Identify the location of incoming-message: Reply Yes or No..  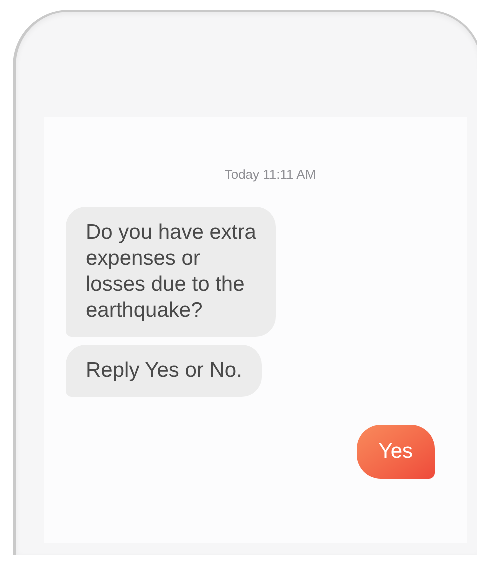
(164, 370).